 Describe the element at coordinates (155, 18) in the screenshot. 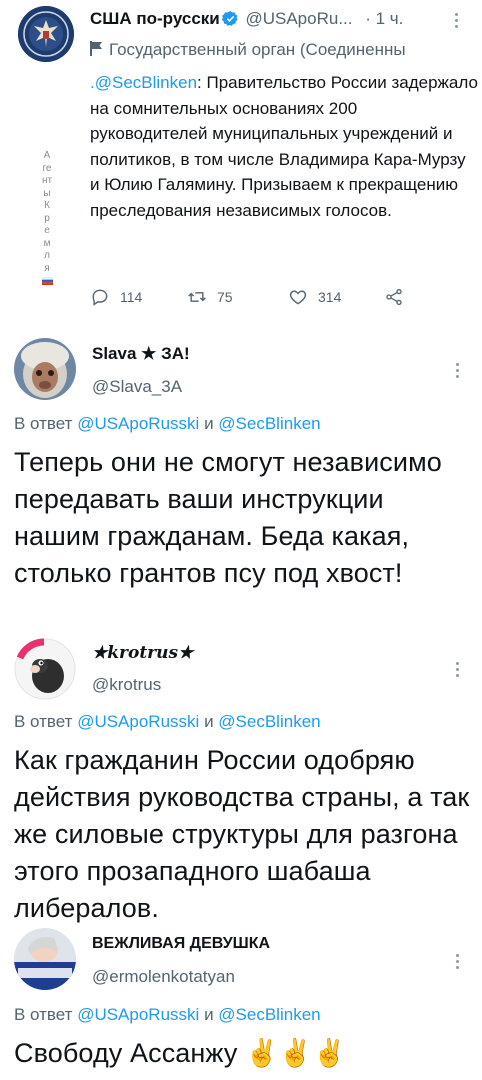

I see `author-name: США по-русски` at that location.